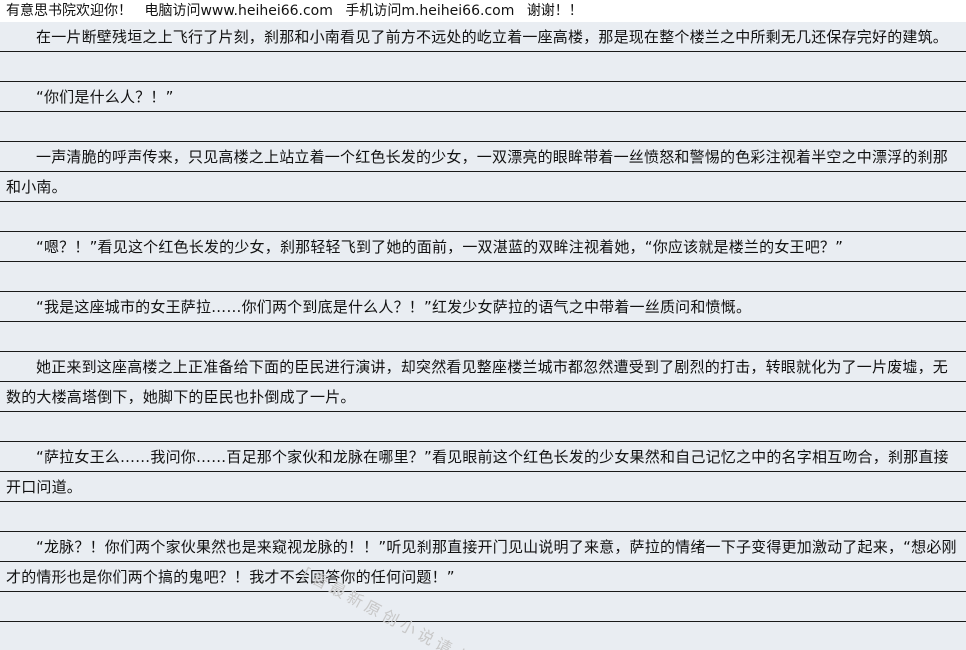 Image resolution: width=966 pixels, height=650 pixels. What do you see at coordinates (238, 11) in the screenshot?
I see `pc-url-link: 电脑访问www.heihei66.com` at bounding box center [238, 11].